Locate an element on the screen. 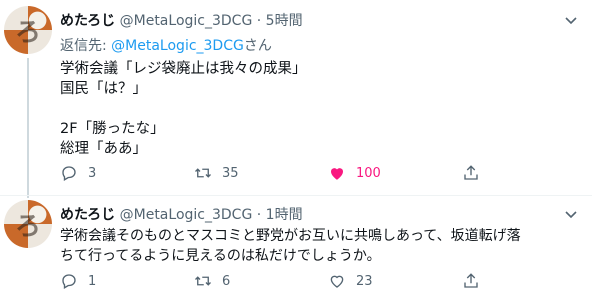 The width and height of the screenshot is (592, 301). reply-button: 3 is located at coordinates (78, 173).